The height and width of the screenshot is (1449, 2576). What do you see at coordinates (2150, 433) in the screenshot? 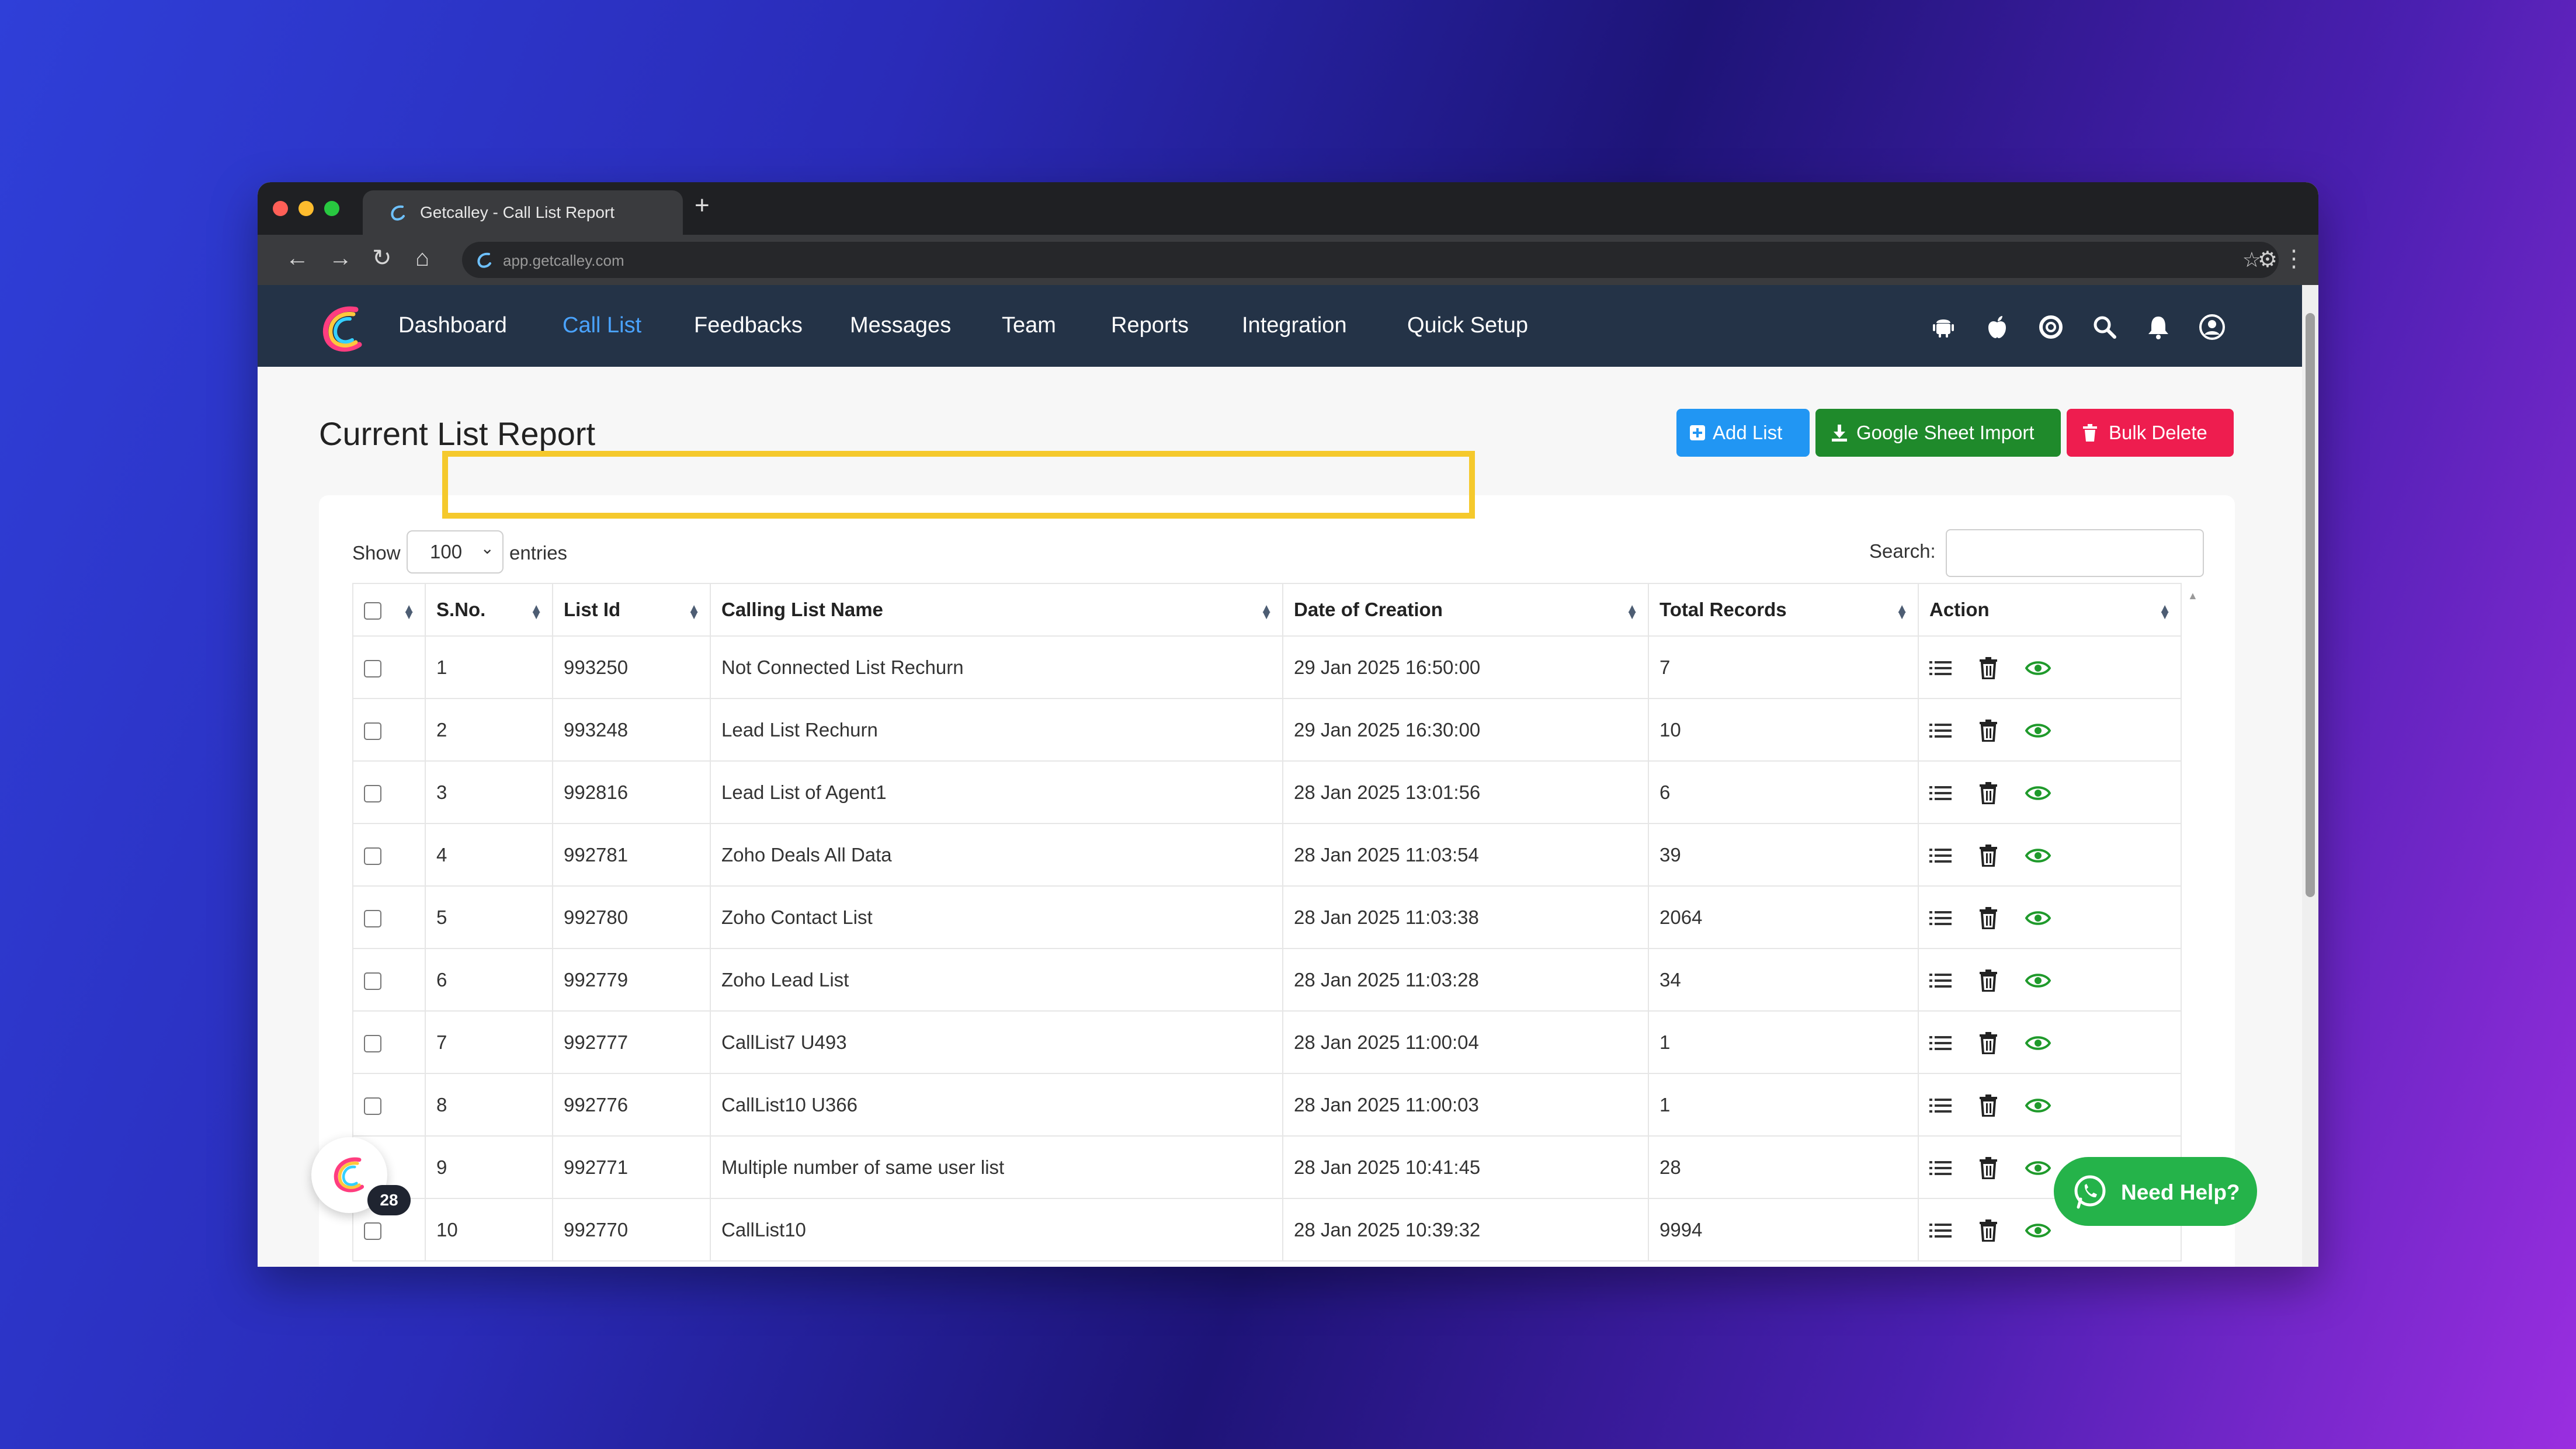
I see `bulk-delete-button: Bulk Delete` at bounding box center [2150, 433].